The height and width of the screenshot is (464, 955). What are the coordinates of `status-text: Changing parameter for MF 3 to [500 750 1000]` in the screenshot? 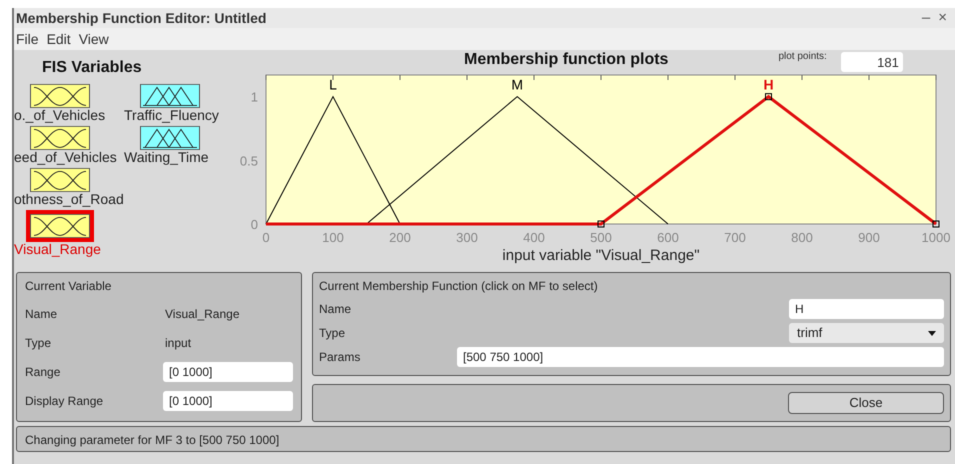 It's located at (152, 440).